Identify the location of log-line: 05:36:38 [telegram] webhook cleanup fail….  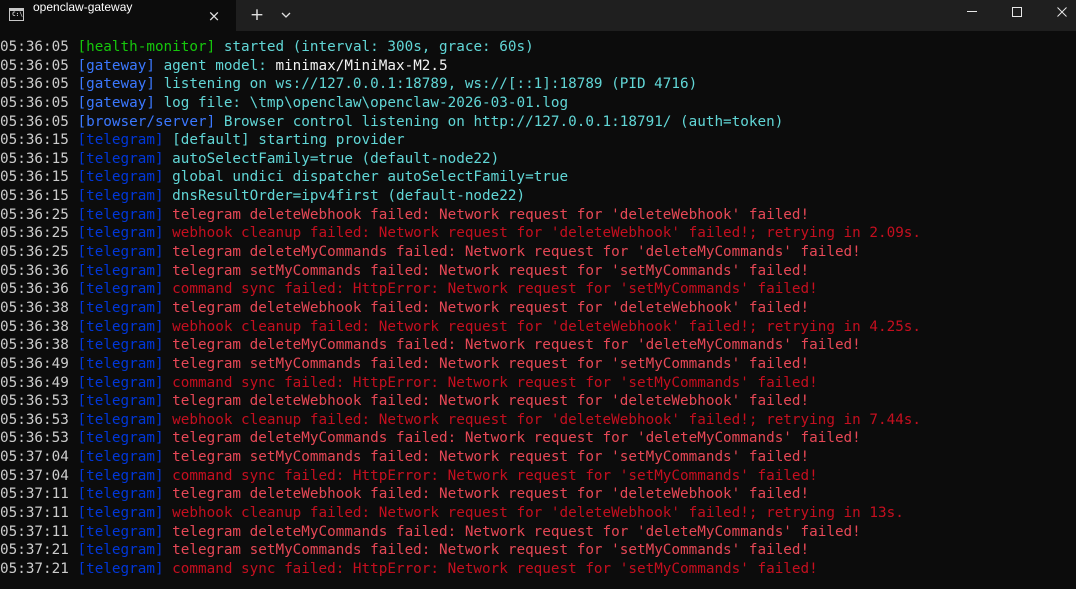
(538, 327).